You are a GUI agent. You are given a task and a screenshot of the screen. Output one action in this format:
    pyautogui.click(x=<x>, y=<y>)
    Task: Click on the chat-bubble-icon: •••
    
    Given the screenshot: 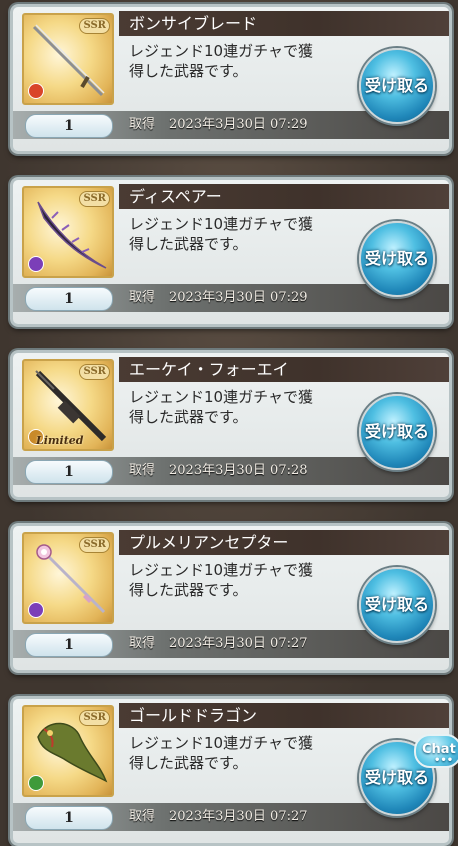 What is the action you would take?
    pyautogui.click(x=444, y=760)
    